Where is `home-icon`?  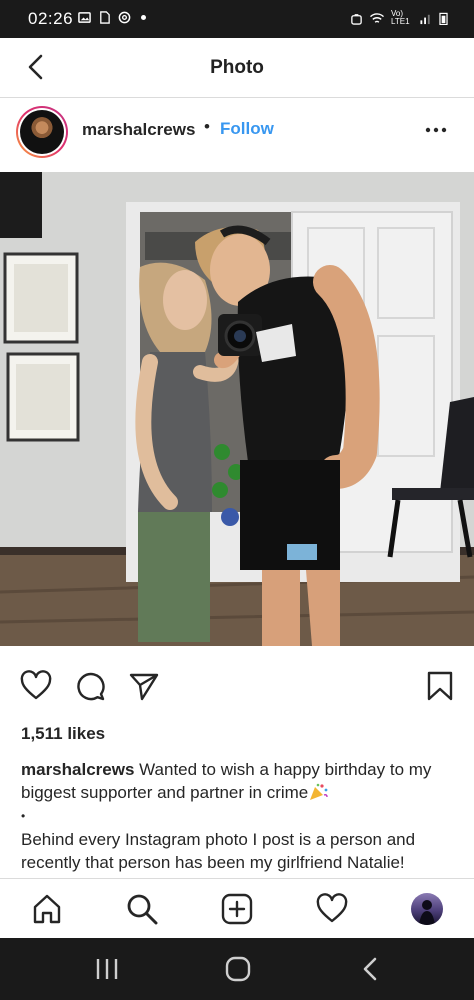
home-icon is located at coordinates (47, 909).